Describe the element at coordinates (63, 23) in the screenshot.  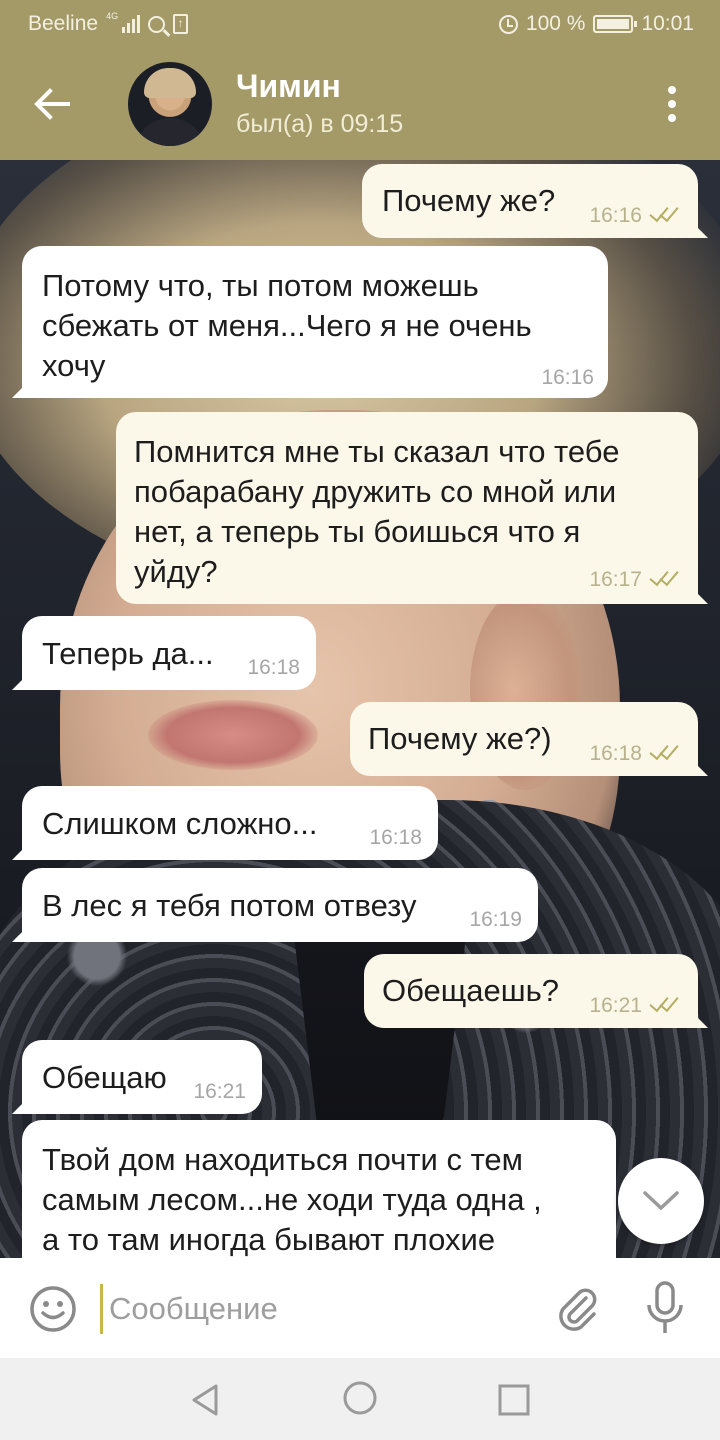
I see `carrier-name: Beeline` at that location.